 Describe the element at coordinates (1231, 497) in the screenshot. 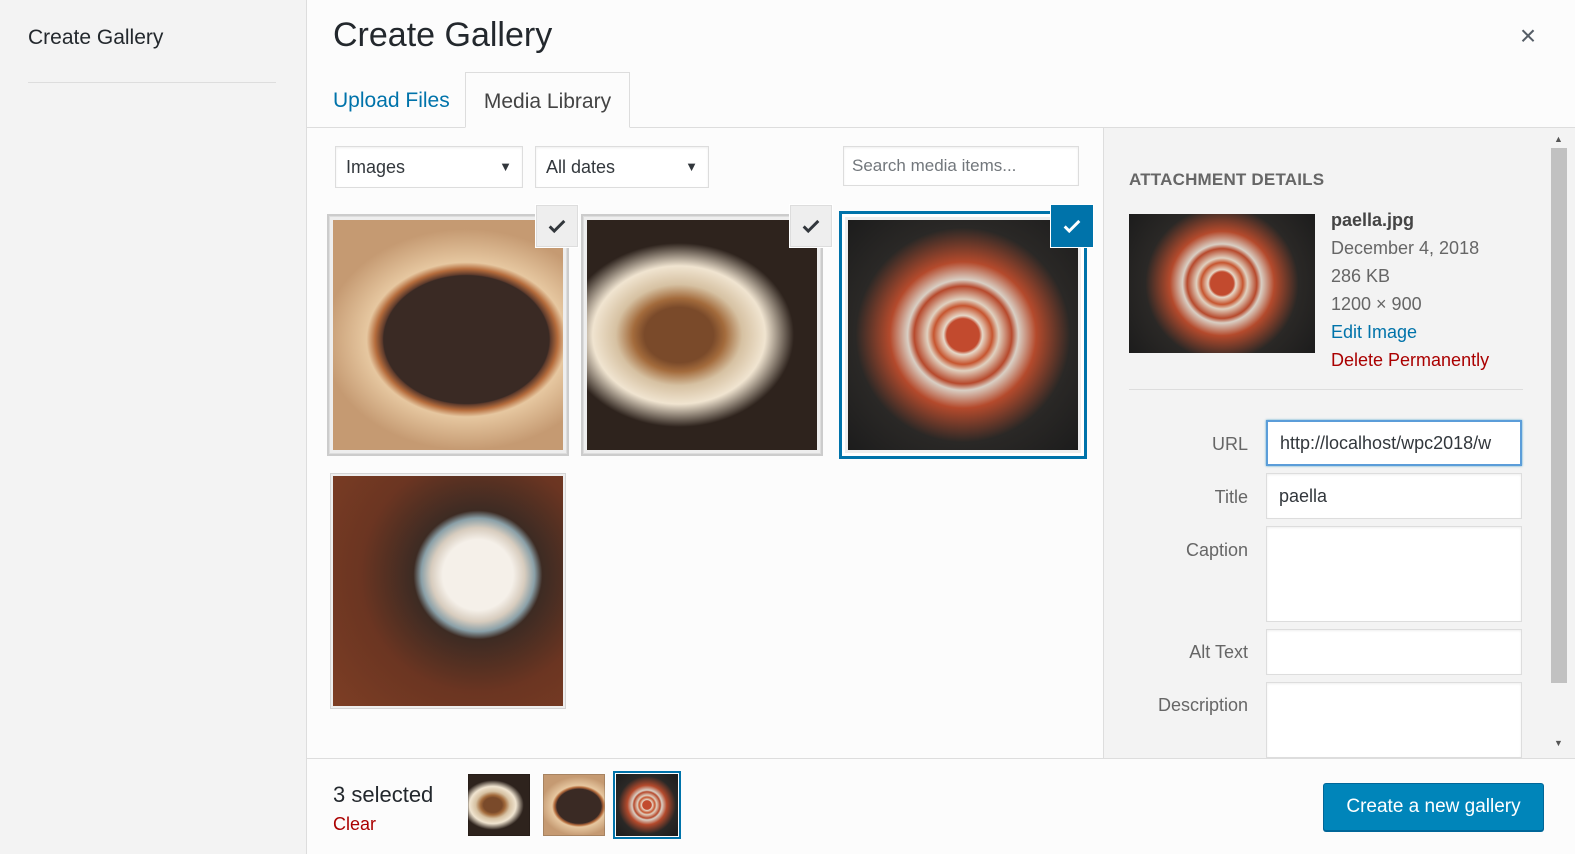

I see `title-label: Title` at that location.